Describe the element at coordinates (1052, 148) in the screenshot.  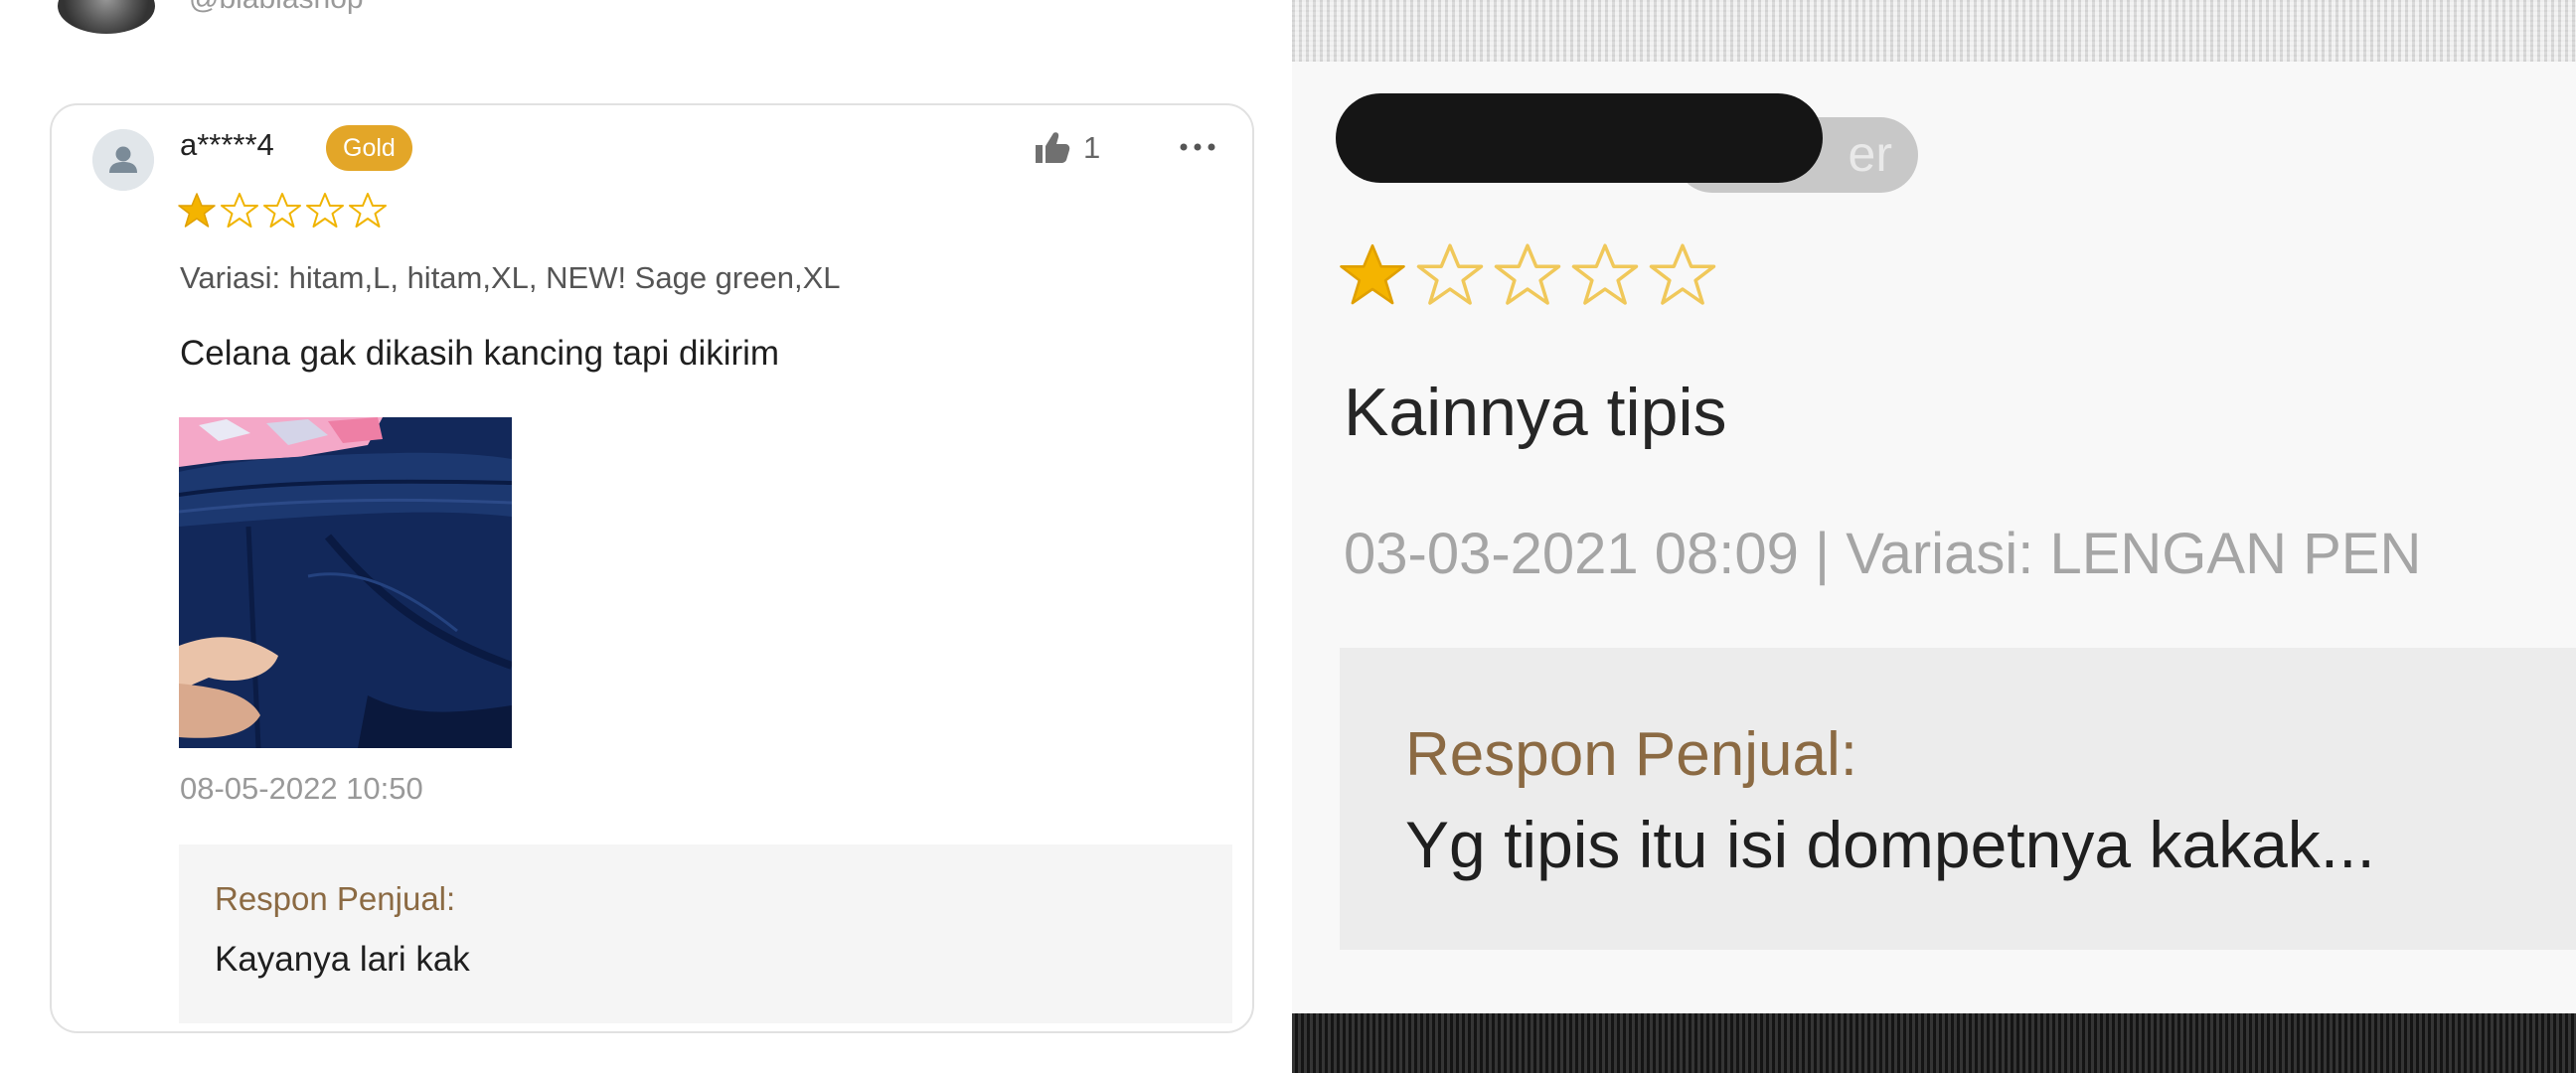
I see `thumbs-up-icon` at that location.